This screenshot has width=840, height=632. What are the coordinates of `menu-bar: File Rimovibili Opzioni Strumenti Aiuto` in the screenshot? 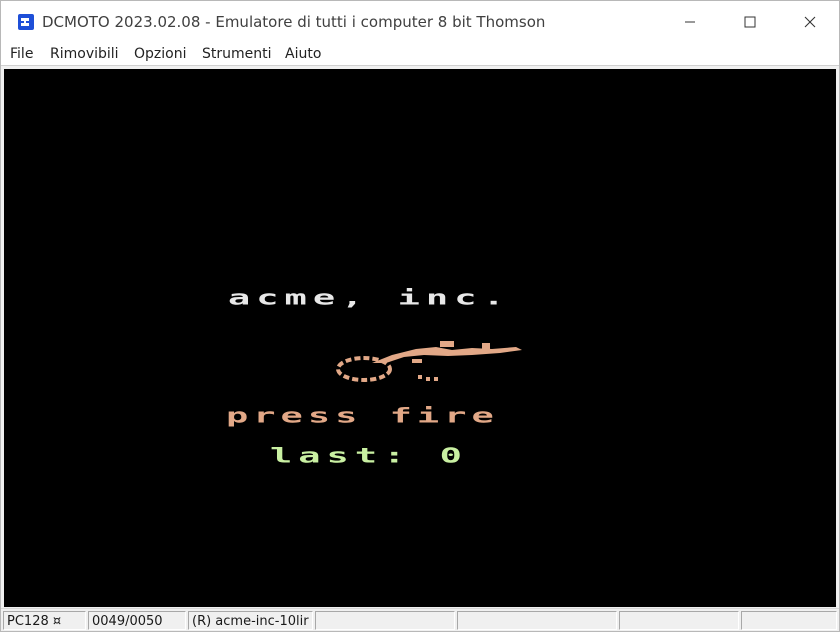 It's located at (420, 54).